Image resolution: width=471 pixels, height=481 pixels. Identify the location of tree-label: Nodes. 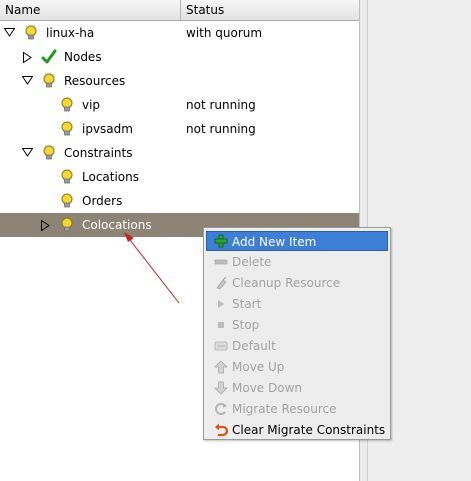
(83, 57).